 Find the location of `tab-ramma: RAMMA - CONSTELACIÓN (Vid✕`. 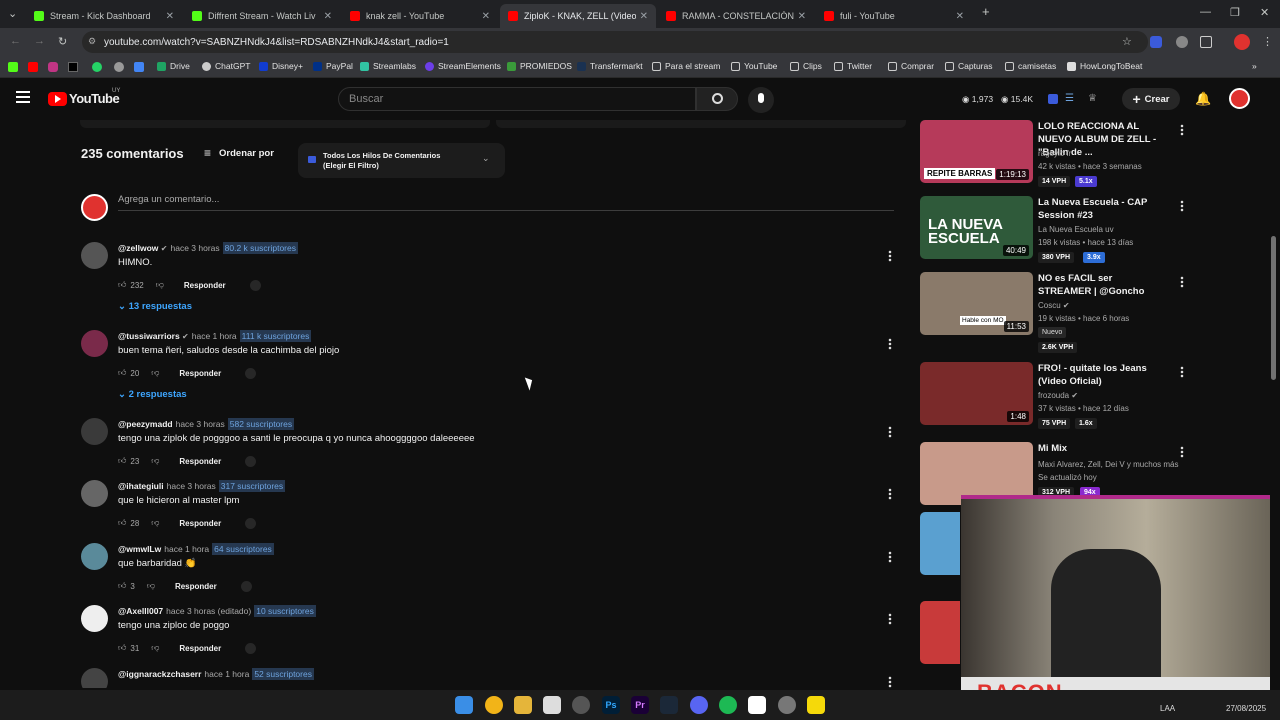

tab-ramma: RAMMA - CONSTELACIÓN (Vid✕ is located at coordinates (736, 16).